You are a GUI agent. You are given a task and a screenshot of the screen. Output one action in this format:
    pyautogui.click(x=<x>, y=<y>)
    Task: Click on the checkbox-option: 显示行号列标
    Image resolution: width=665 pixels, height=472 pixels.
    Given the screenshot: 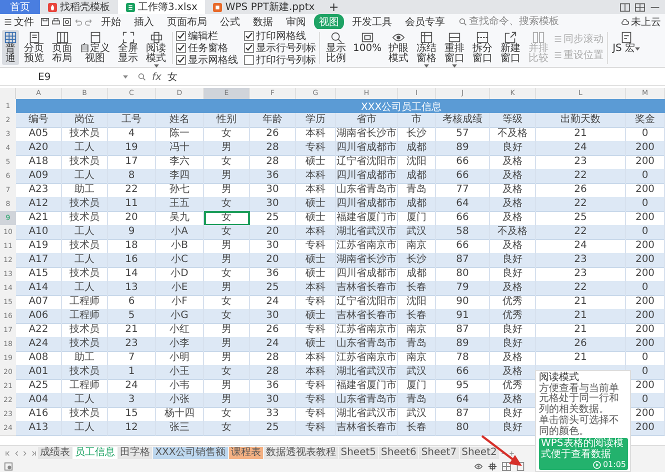 What is the action you would take?
    pyautogui.click(x=280, y=48)
    